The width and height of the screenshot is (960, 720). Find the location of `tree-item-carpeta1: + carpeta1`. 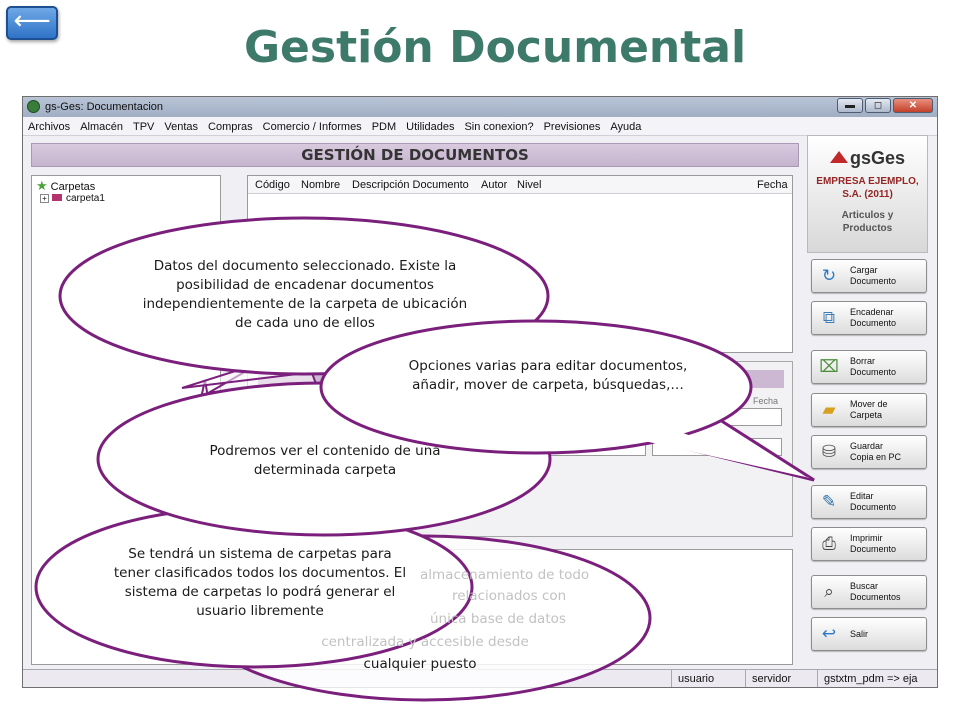

tree-item-carpeta1: + carpeta1 is located at coordinates (72, 198).